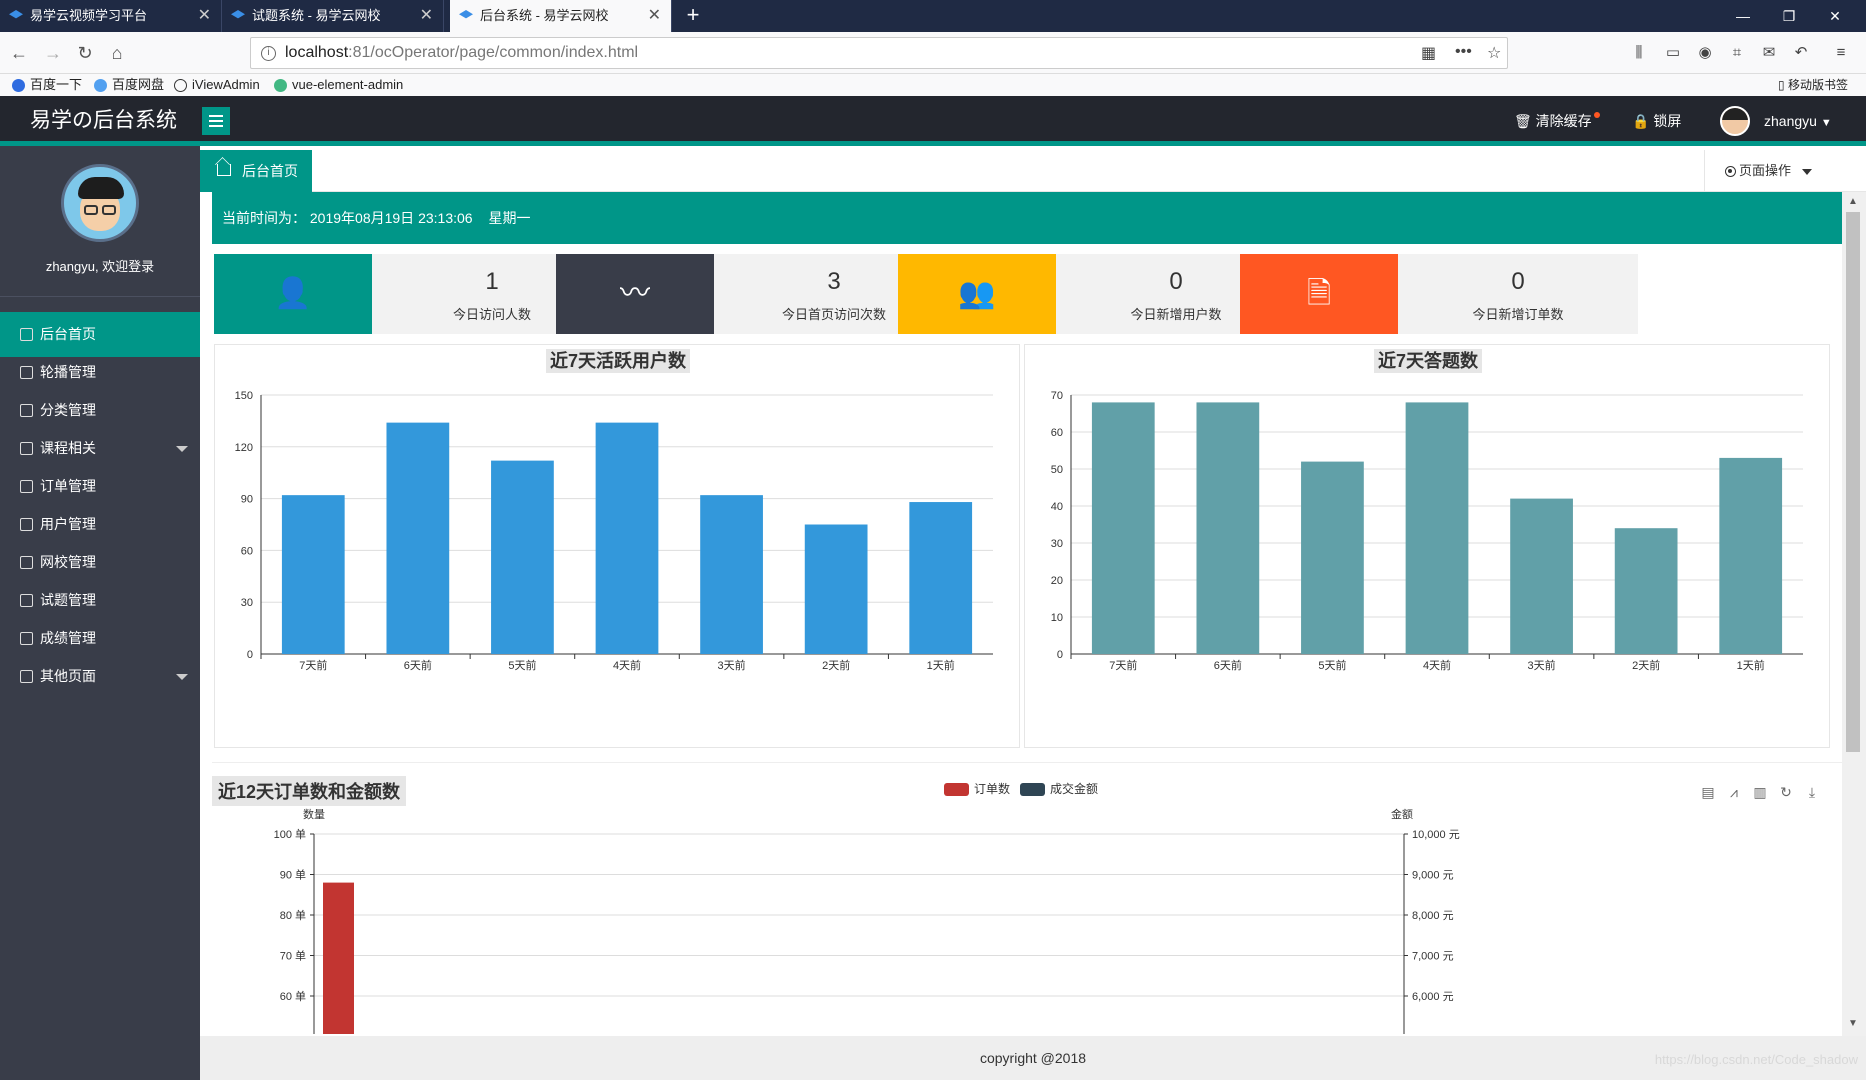  Describe the element at coordinates (1801, 53) in the screenshot. I see `undo-icon: ↶` at that location.